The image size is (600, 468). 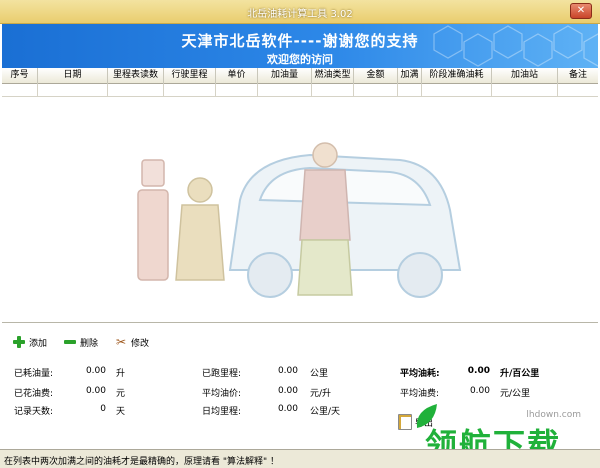 I want to click on column-header: 燃油类型, so click(x=333, y=76).